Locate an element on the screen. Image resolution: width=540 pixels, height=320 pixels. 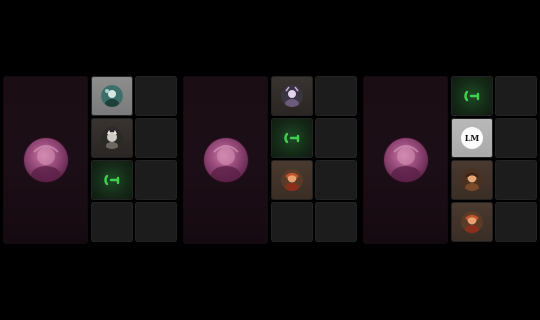
participant-tile: LM is located at coordinates (472, 138).